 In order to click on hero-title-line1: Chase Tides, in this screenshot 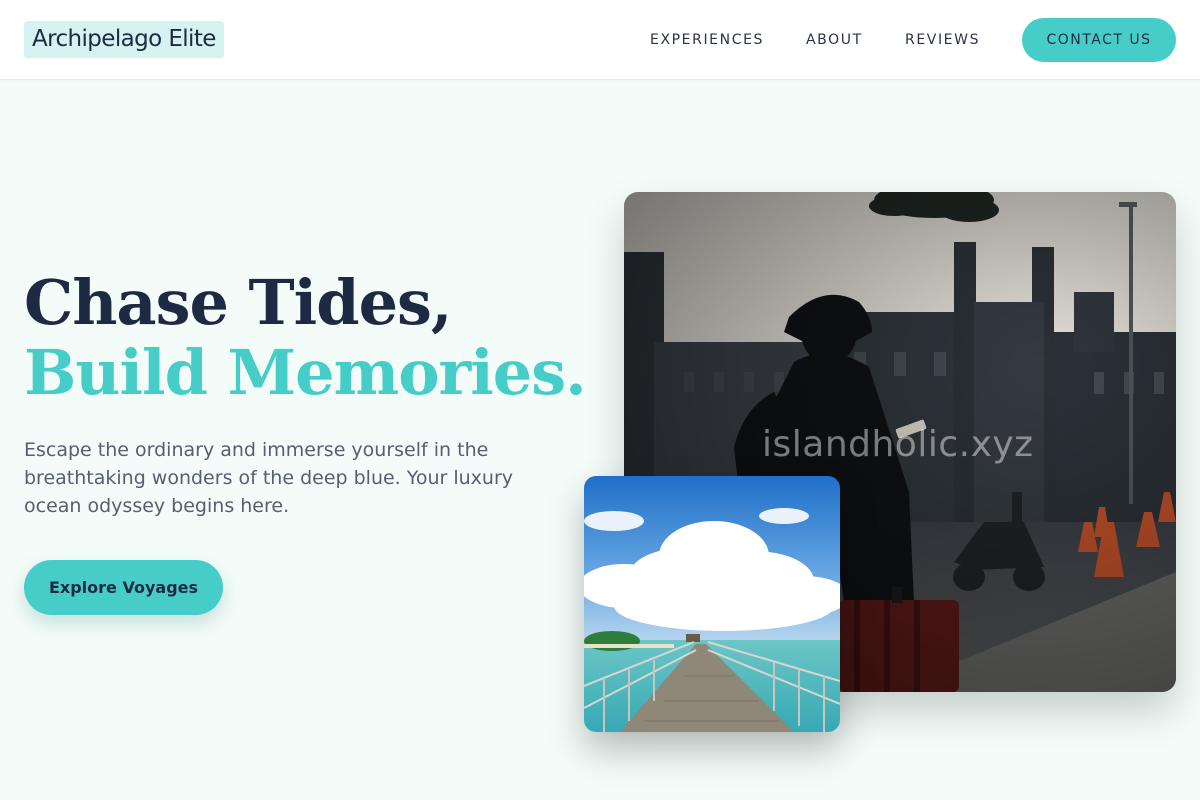, I will do `click(238, 302)`.